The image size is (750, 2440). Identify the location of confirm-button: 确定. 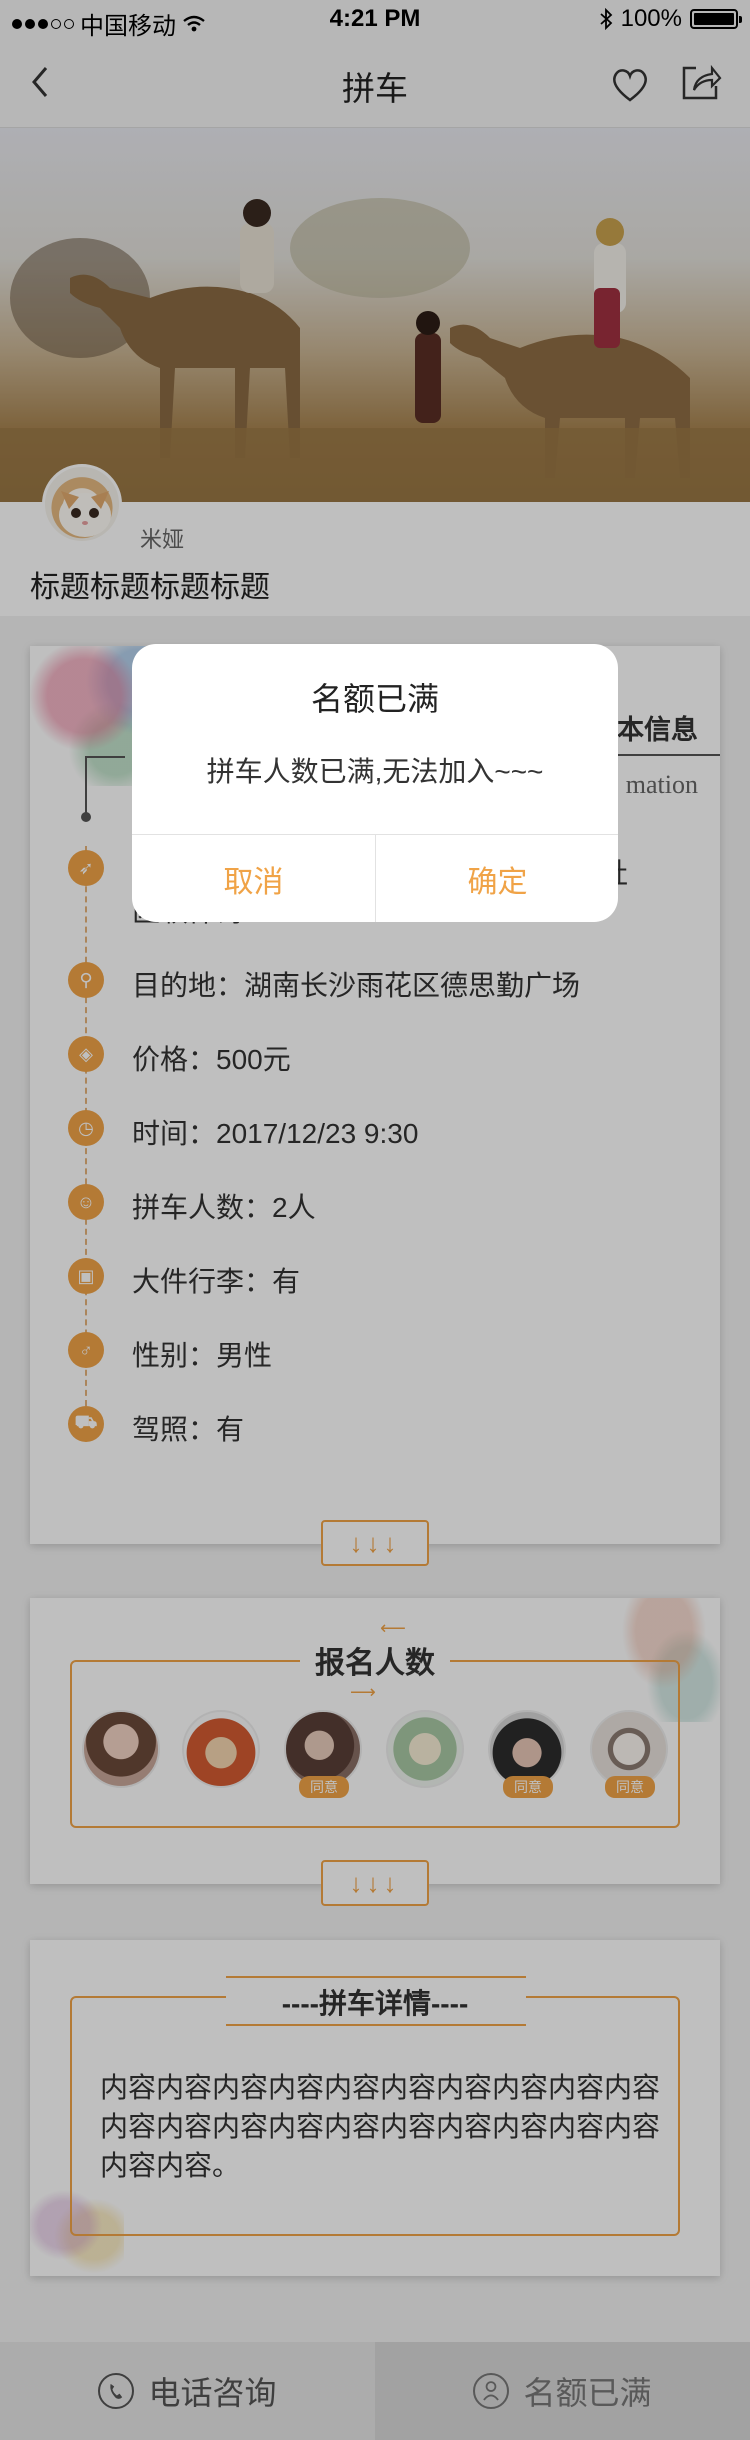
(497, 878).